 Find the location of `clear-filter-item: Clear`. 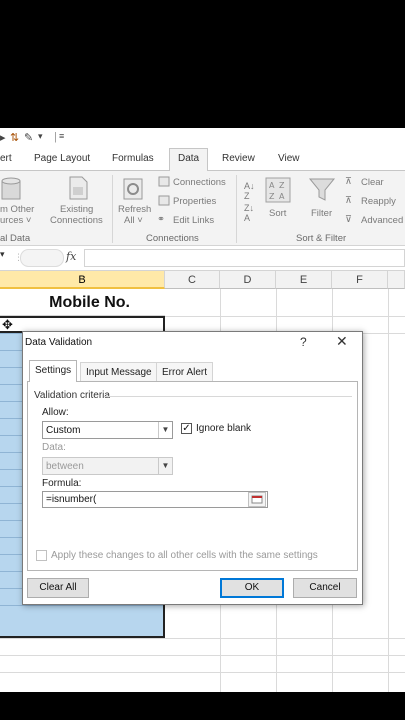

clear-filter-item: Clear is located at coordinates (372, 182).